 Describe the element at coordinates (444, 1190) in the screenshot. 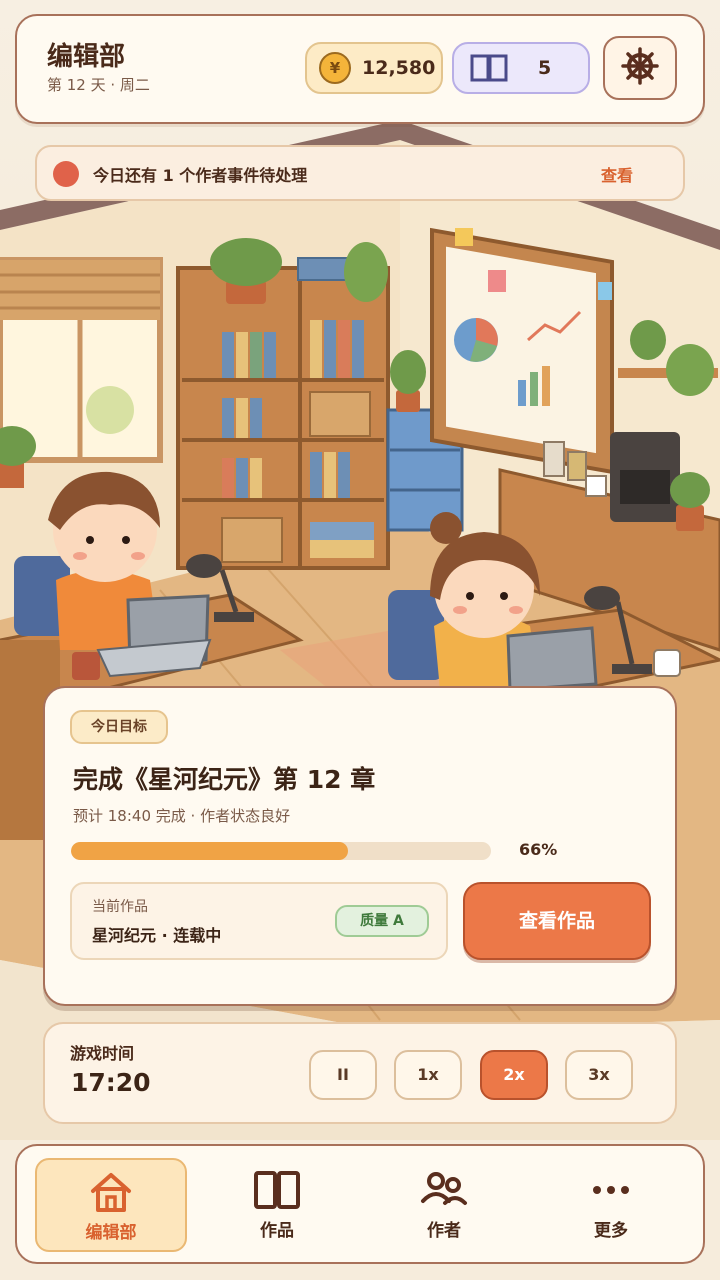

I see `authors-icon` at that location.